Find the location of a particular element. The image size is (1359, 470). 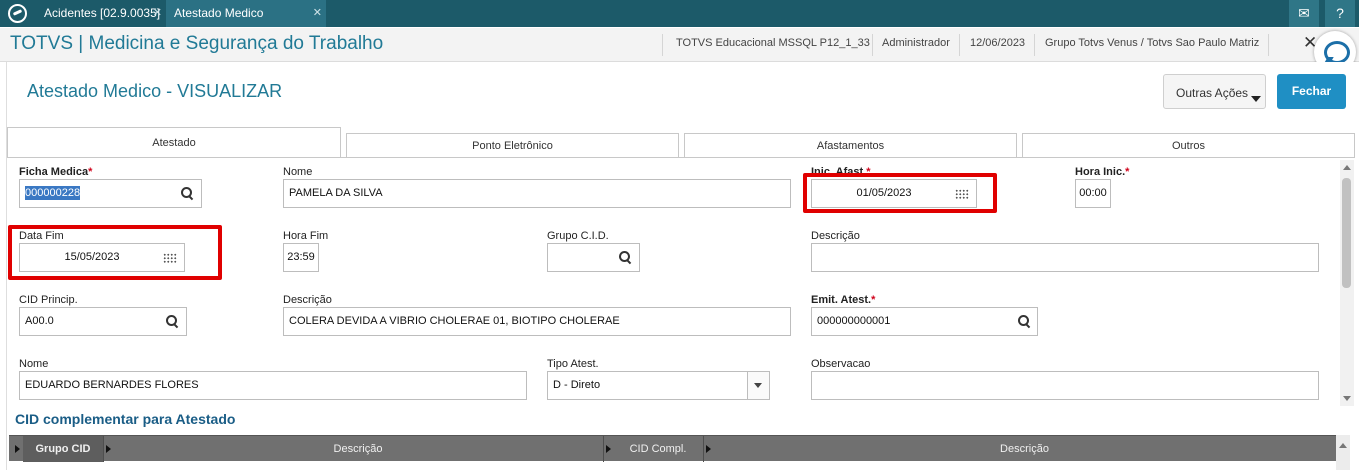

observacao-label: Observacao is located at coordinates (841, 364).